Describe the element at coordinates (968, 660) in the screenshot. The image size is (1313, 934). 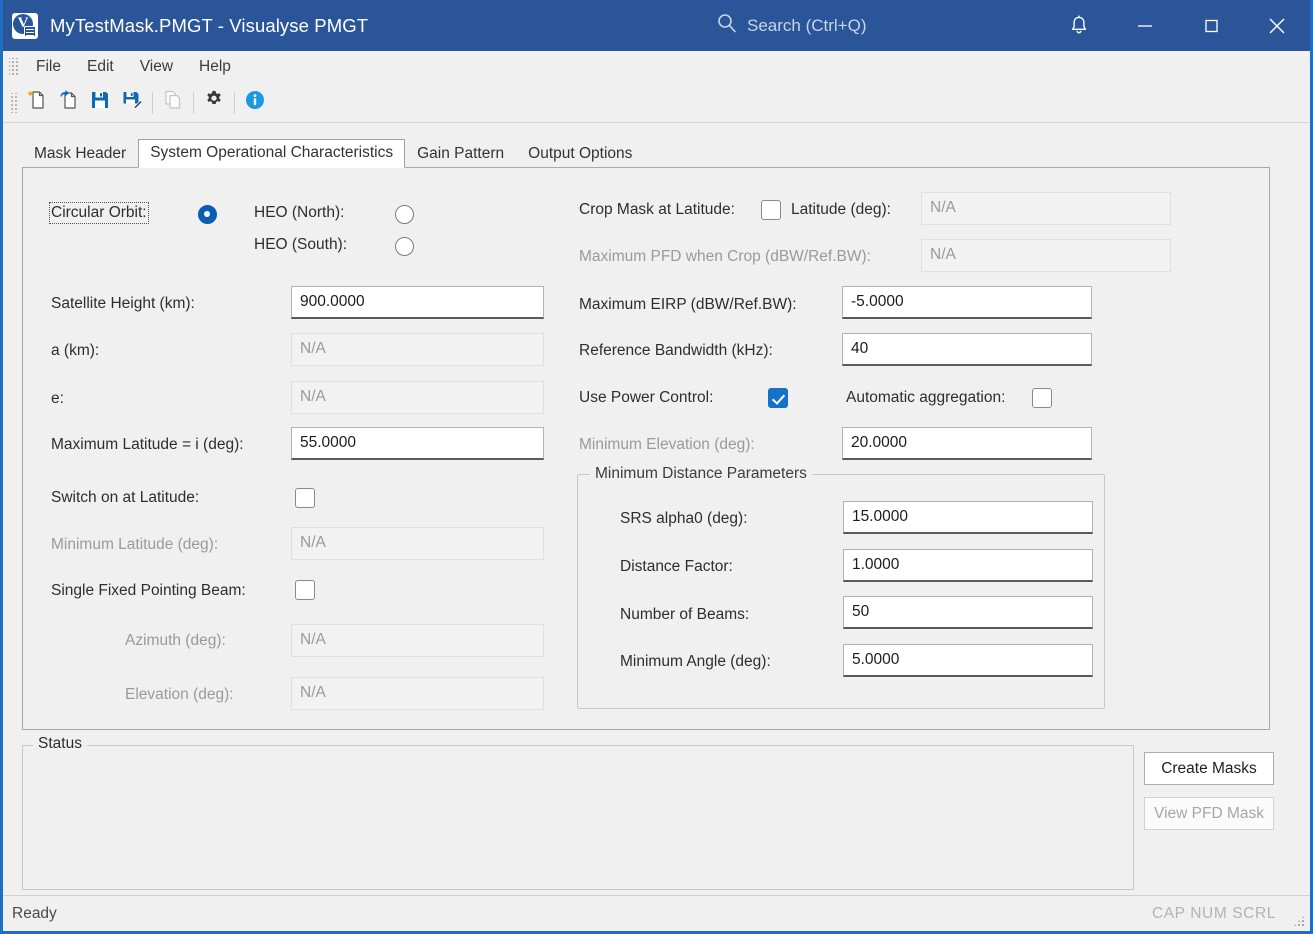
I see `minimum-angle-input: 5.0000` at that location.